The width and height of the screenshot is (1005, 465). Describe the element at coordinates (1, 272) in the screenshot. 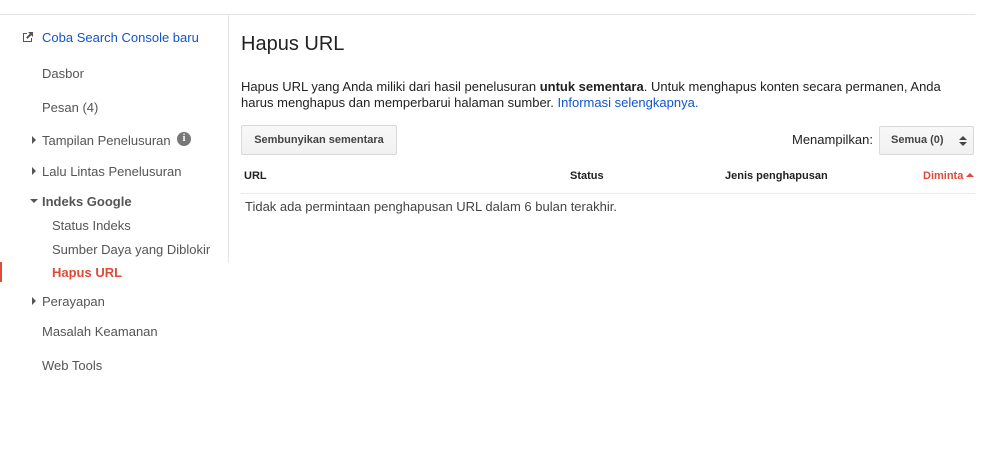

I see `active-indicator` at that location.